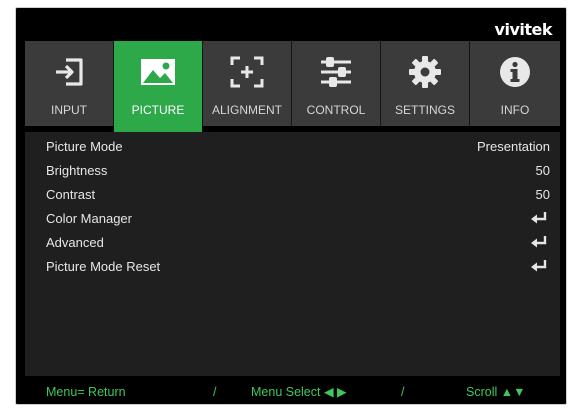 Image resolution: width=583 pixels, height=412 pixels. Describe the element at coordinates (84, 146) in the screenshot. I see `menu-item-label: Picture Mode` at that location.